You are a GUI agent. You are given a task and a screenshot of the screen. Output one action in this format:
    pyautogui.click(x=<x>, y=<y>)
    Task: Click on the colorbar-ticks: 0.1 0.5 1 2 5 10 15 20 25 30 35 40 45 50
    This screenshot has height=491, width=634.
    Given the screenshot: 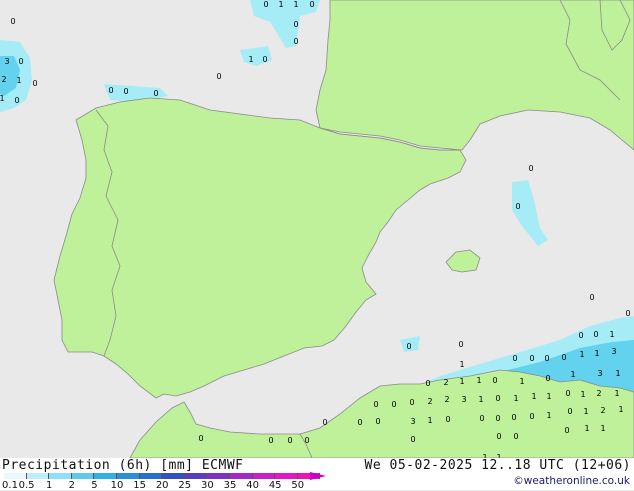 What is the action you would take?
    pyautogui.click(x=165, y=485)
    